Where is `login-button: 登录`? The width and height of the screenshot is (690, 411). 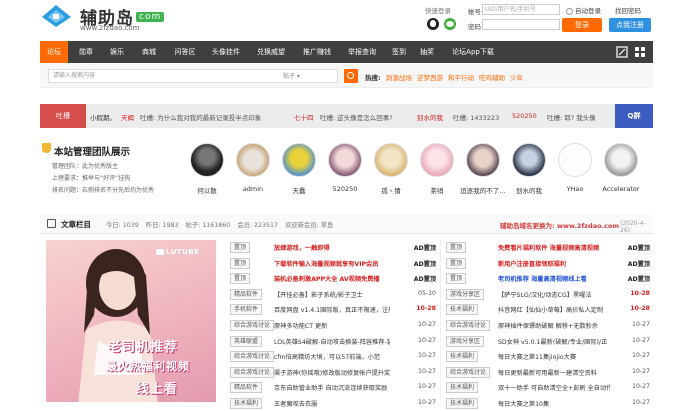
login-button: 登录 is located at coordinates (582, 25).